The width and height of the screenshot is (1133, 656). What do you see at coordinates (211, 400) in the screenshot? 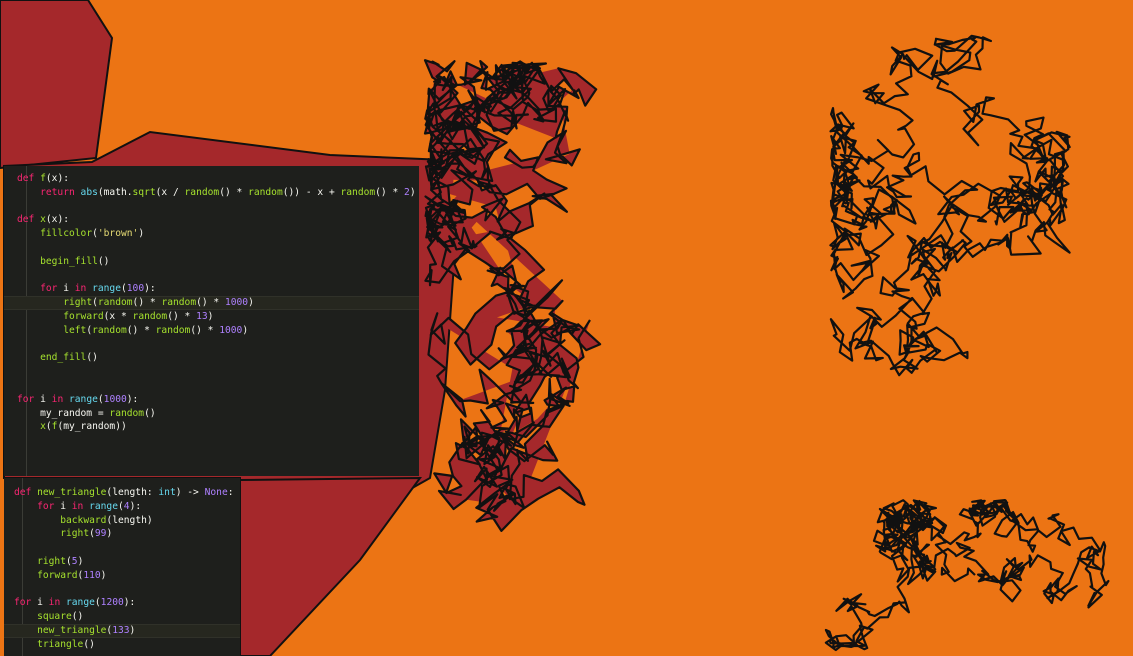
I see `code-line: for i in range(1000):` at bounding box center [211, 400].